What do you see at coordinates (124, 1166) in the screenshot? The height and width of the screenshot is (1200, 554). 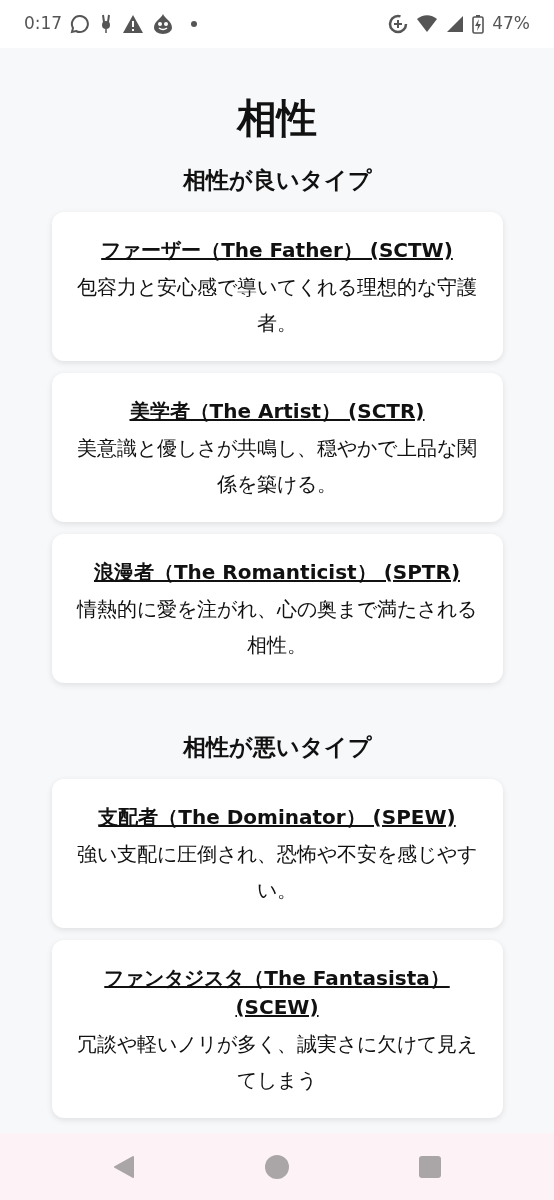 I see `back-icon` at bounding box center [124, 1166].